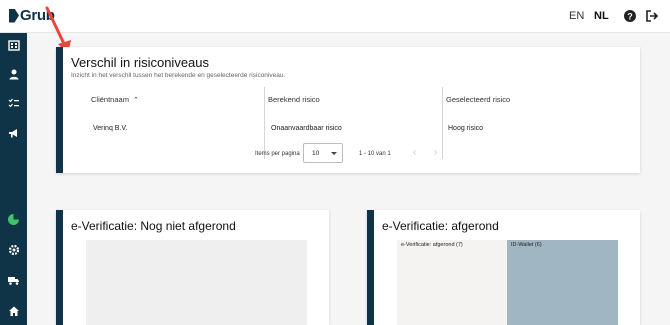  Describe the element at coordinates (562, 282) in the screenshot. I see `treemap-segment-id-wallet: ID-Wallet (6)` at that location.